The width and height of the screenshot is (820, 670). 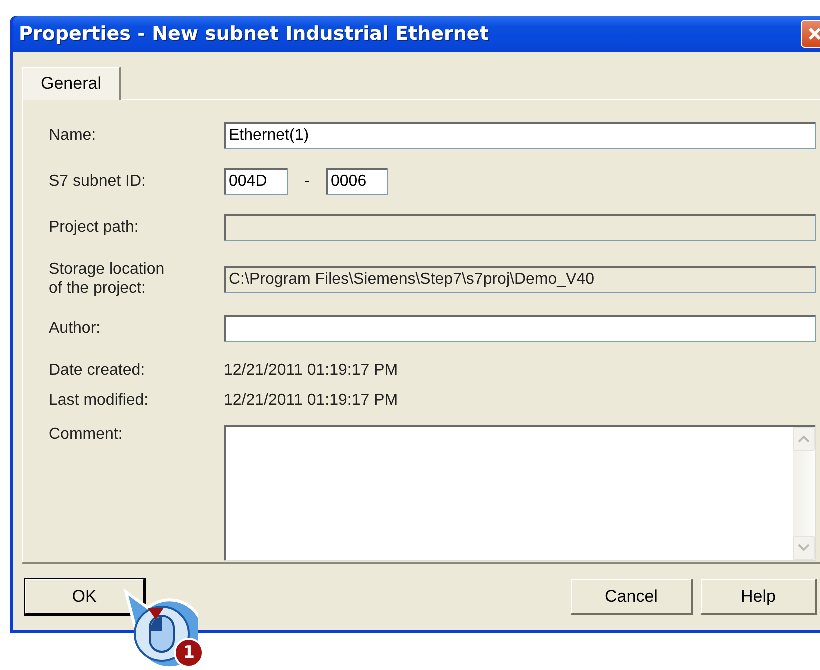 I want to click on text-field: 0006, so click(x=357, y=181).